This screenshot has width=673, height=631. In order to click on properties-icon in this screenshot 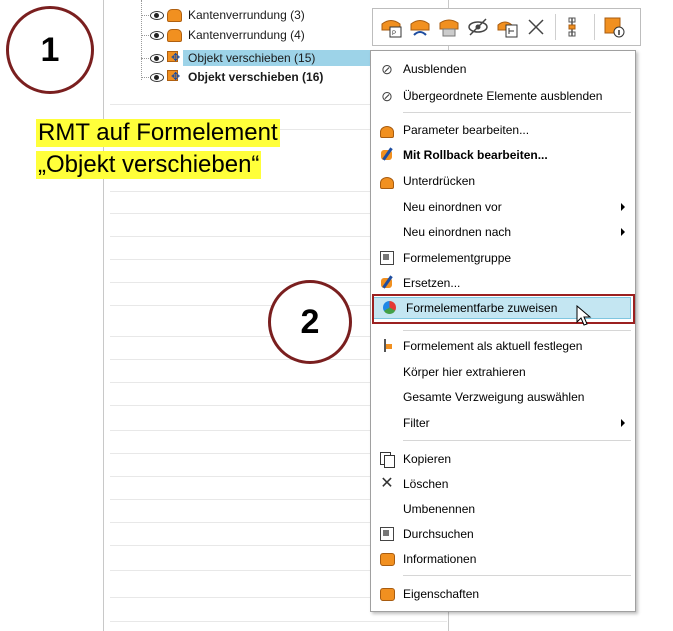, I will do `click(387, 594)`.